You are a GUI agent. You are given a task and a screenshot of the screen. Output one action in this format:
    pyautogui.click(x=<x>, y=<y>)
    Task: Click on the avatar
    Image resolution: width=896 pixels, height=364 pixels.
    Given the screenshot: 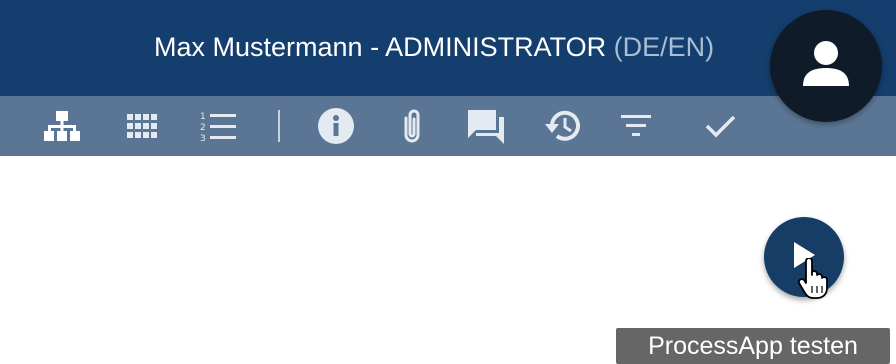 What is the action you would take?
    pyautogui.click(x=826, y=66)
    